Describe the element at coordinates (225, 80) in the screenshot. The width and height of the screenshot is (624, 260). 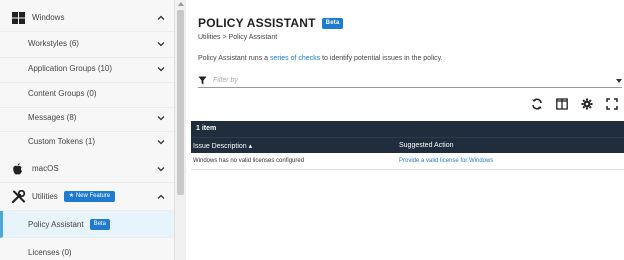
I see `filter-placeholder: Filter by` at that location.